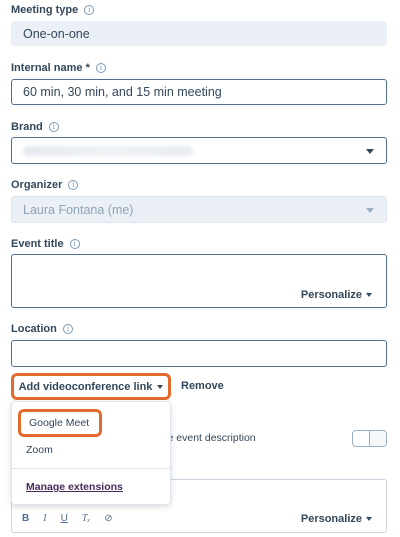  Describe the element at coordinates (64, 518) in the screenshot. I see `underline-icon: U` at that location.